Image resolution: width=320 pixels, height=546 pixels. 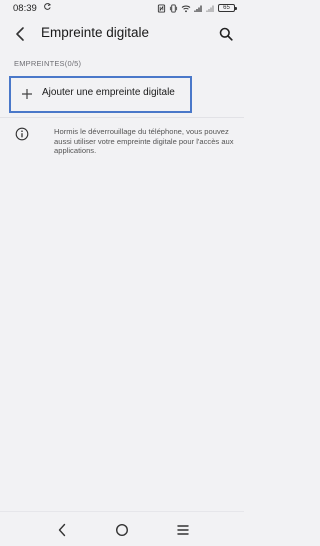 I want to click on app-bar: Empreinte digitale, so click(x=122, y=34).